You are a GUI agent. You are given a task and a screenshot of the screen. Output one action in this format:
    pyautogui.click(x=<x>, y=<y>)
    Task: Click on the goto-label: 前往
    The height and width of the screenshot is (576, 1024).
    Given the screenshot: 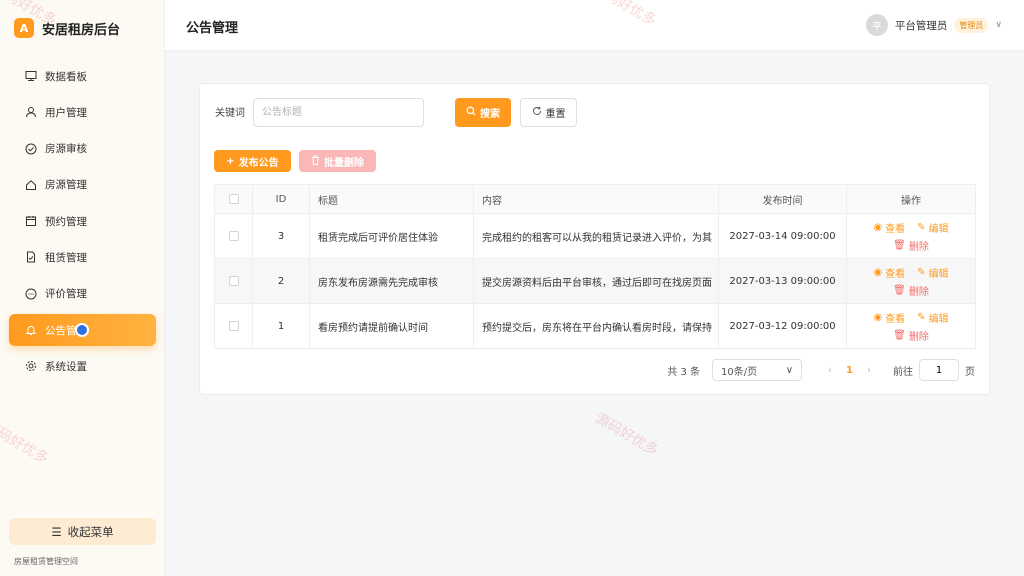 What is the action you would take?
    pyautogui.click(x=903, y=372)
    